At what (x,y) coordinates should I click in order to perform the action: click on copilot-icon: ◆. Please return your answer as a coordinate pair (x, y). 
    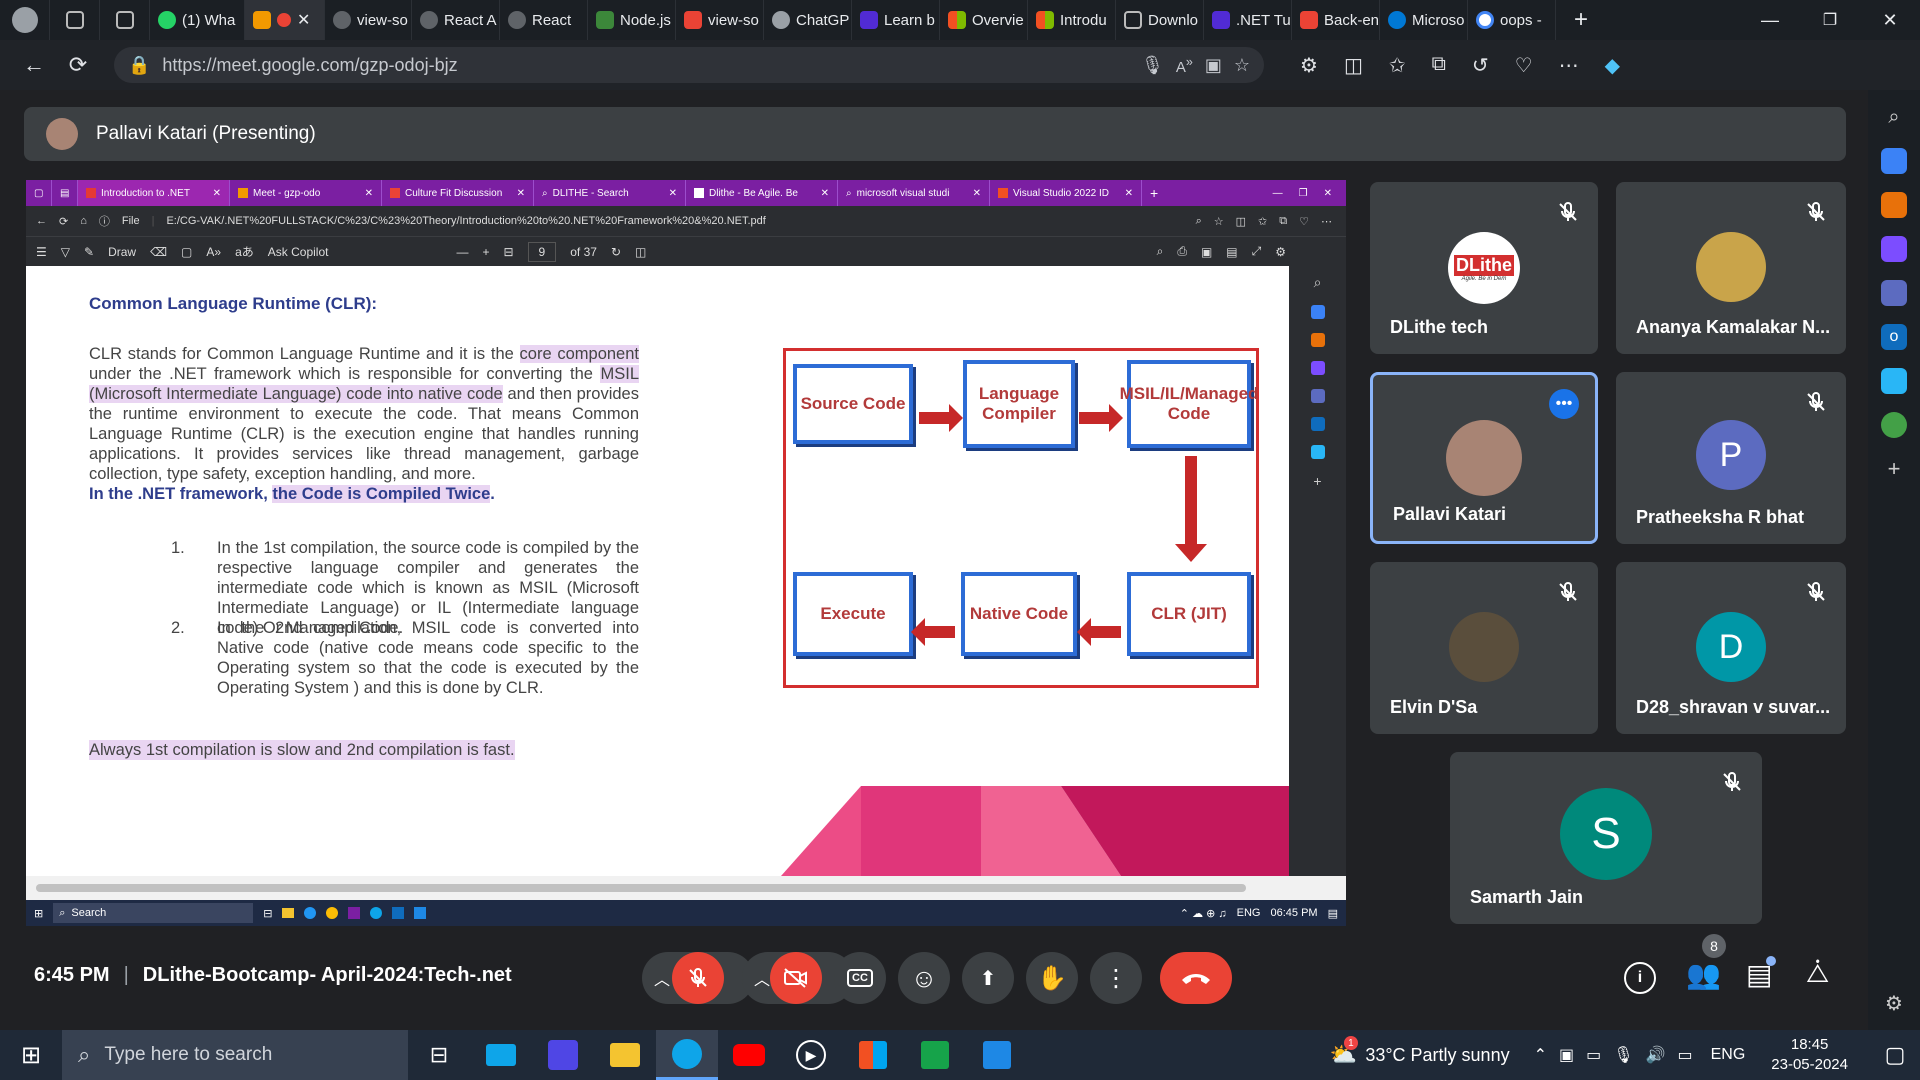
    Looking at the image, I should click on (1612, 65).